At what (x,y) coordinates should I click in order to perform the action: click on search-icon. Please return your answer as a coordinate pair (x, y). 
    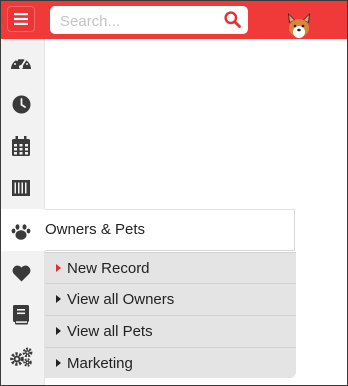
    Looking at the image, I should click on (232, 19).